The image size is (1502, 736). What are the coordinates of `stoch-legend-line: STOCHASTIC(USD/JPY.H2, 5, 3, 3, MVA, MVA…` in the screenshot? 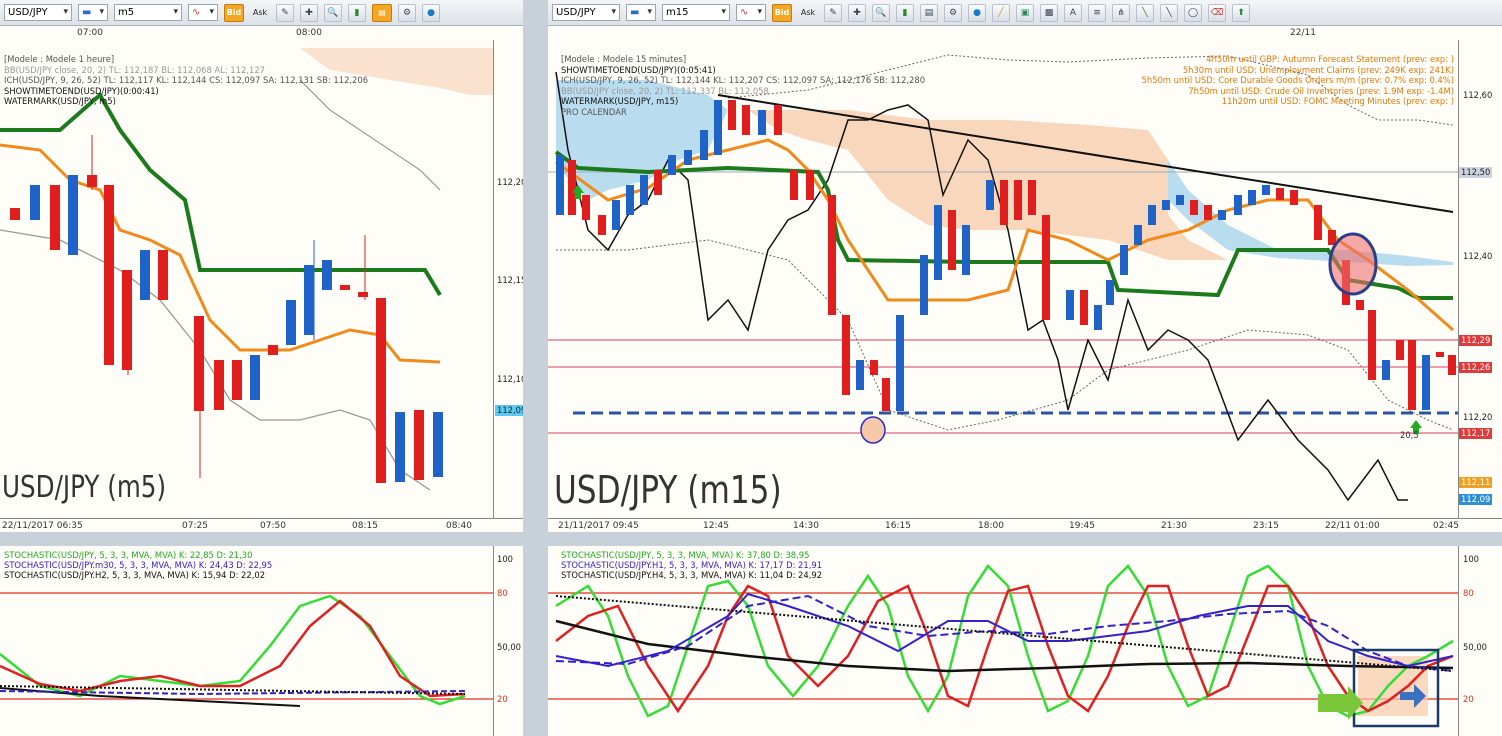 It's located at (135, 575).